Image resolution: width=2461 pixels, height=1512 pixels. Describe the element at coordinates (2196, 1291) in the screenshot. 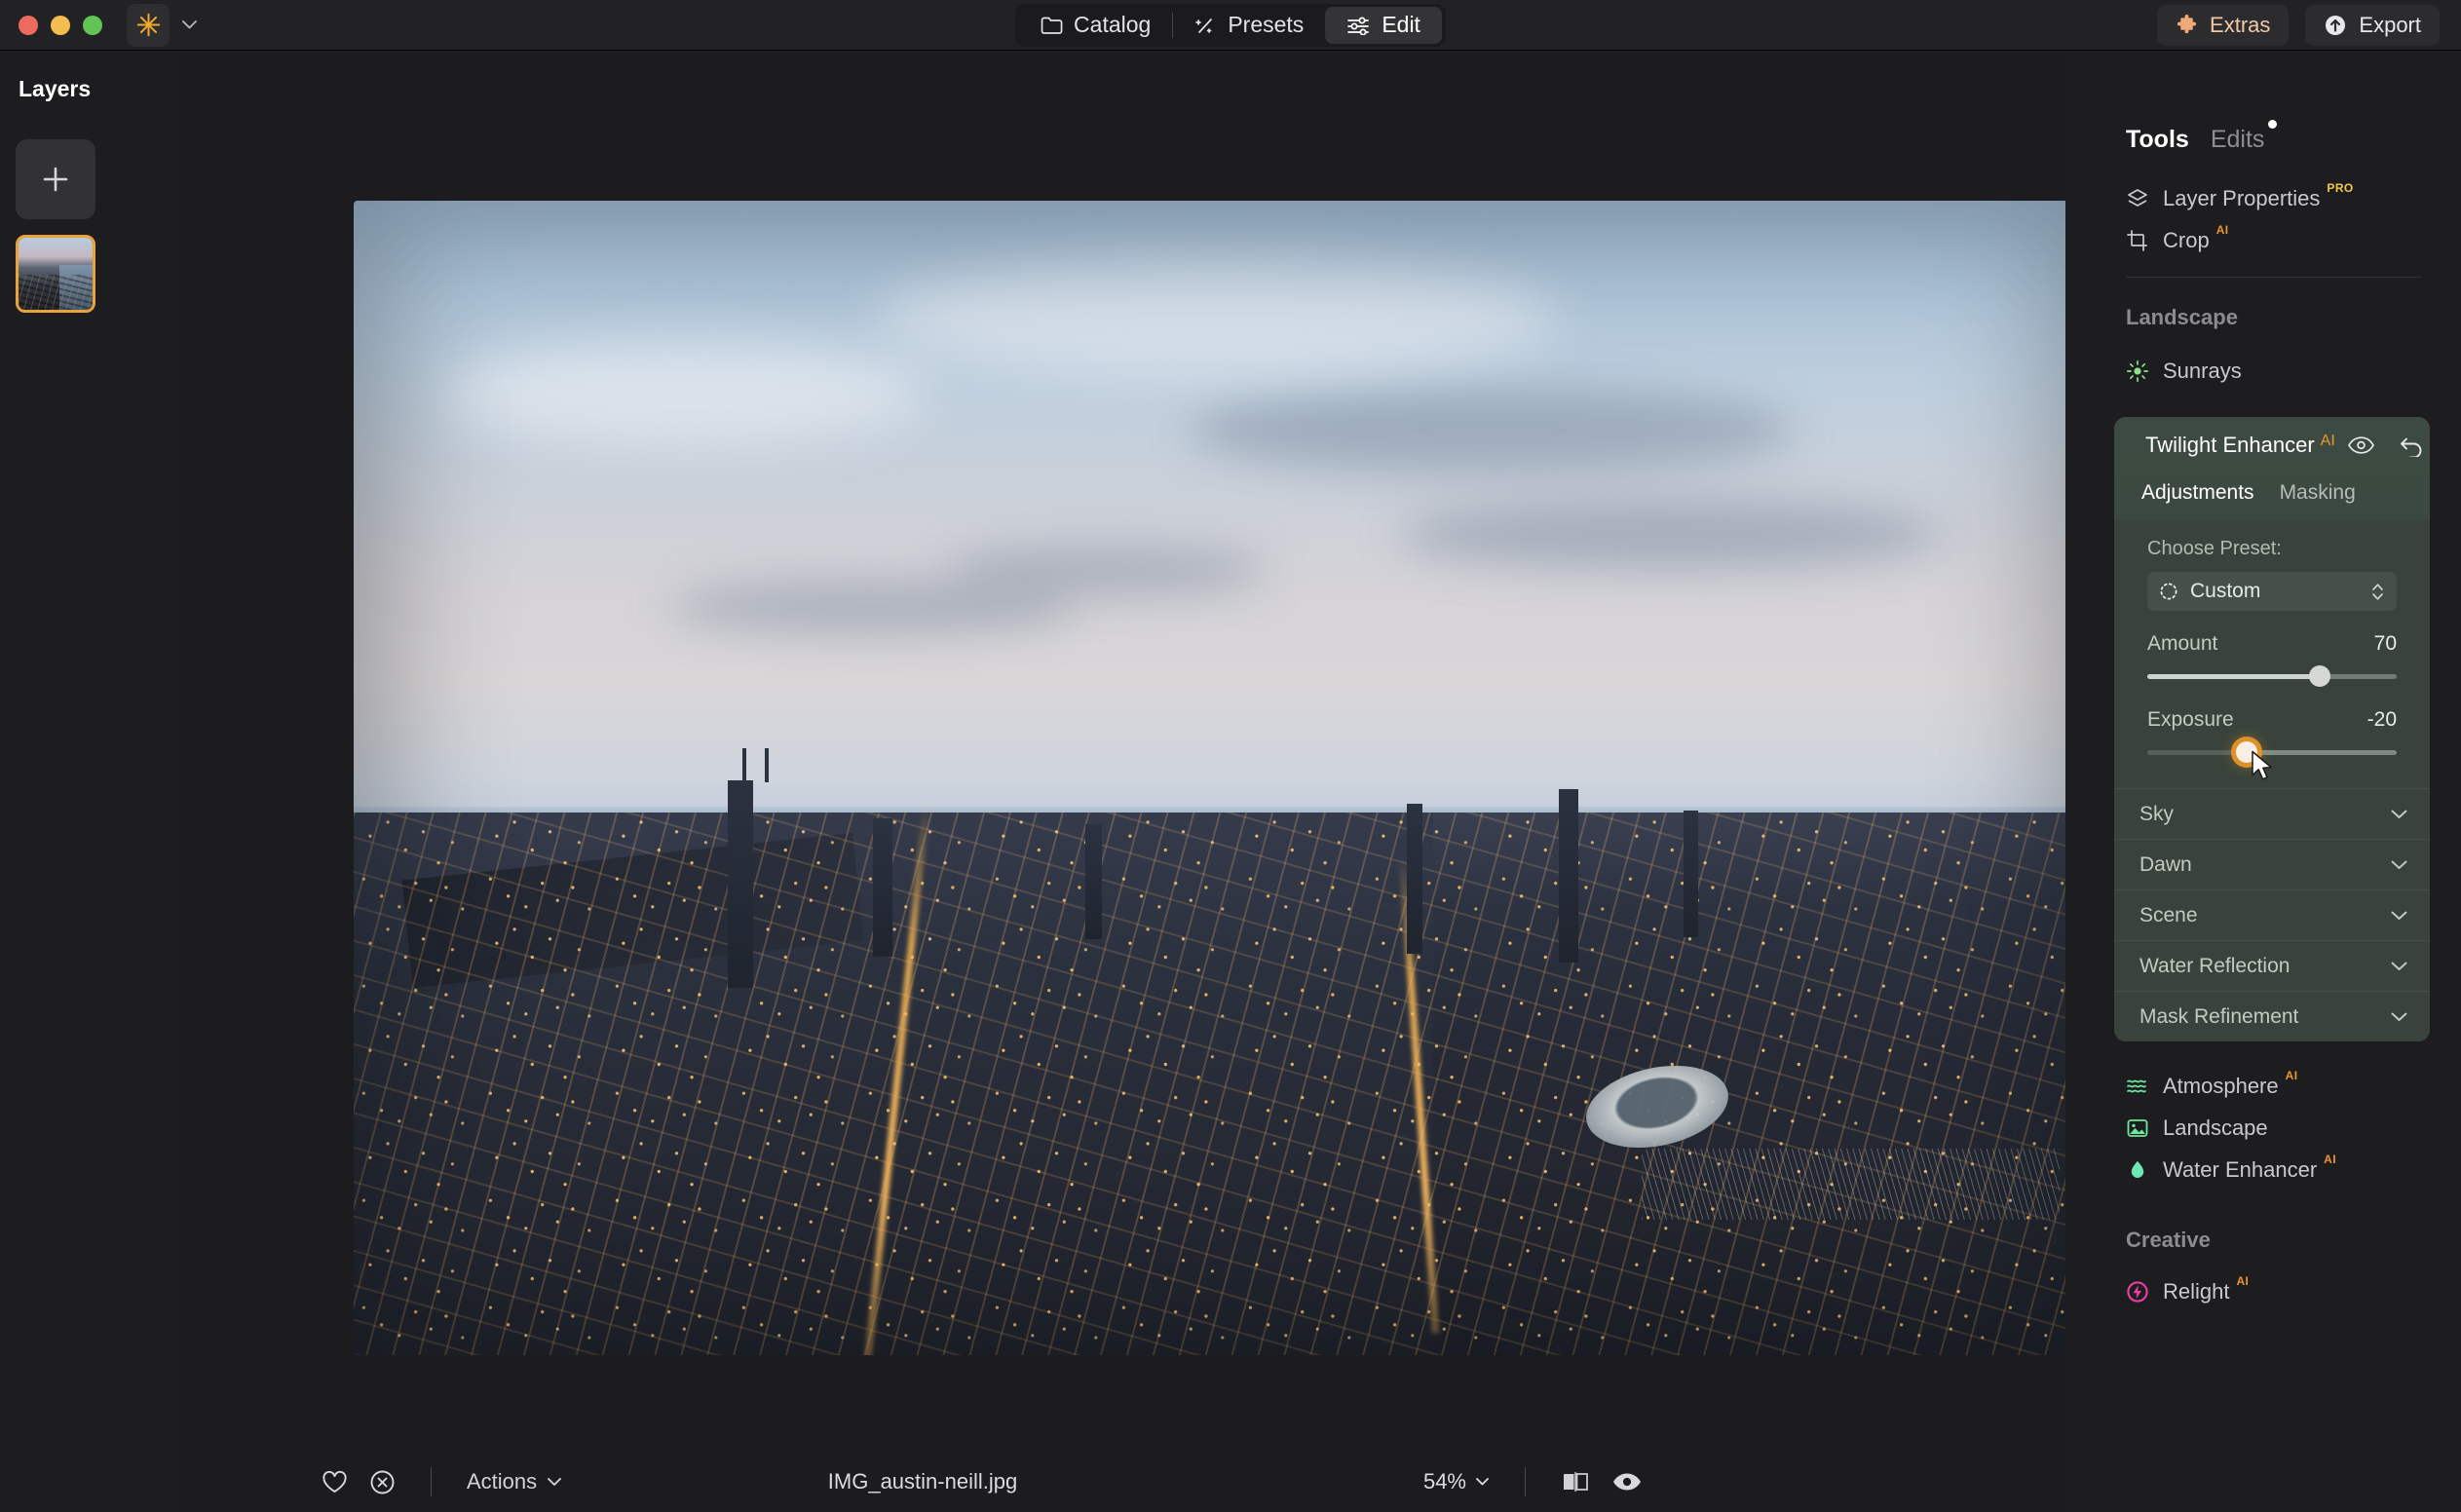

I see `tool-item-relight-label: Relight` at that location.